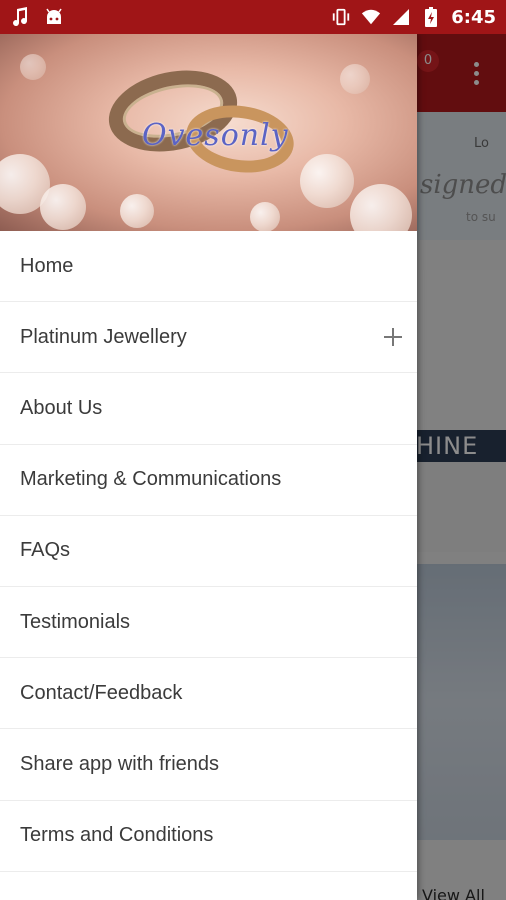 The height and width of the screenshot is (900, 506). I want to click on wifi-icon, so click(371, 17).